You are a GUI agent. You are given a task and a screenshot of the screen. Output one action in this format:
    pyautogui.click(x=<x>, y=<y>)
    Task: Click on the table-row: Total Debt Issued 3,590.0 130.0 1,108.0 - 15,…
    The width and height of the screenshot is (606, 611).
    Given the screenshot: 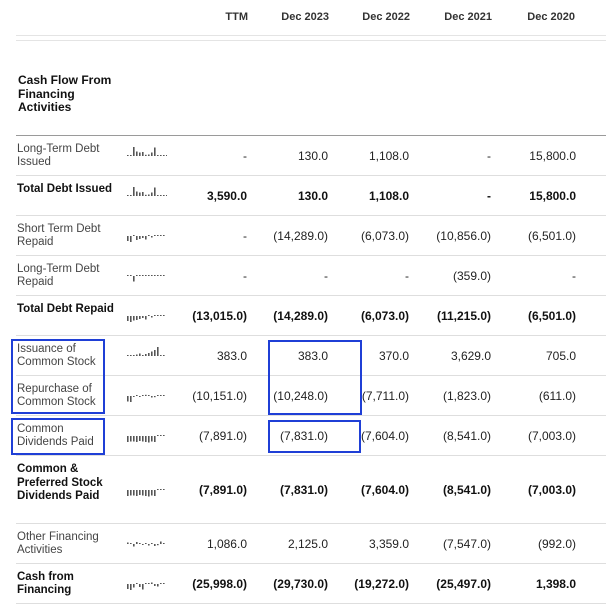 What is the action you would take?
    pyautogui.click(x=311, y=196)
    